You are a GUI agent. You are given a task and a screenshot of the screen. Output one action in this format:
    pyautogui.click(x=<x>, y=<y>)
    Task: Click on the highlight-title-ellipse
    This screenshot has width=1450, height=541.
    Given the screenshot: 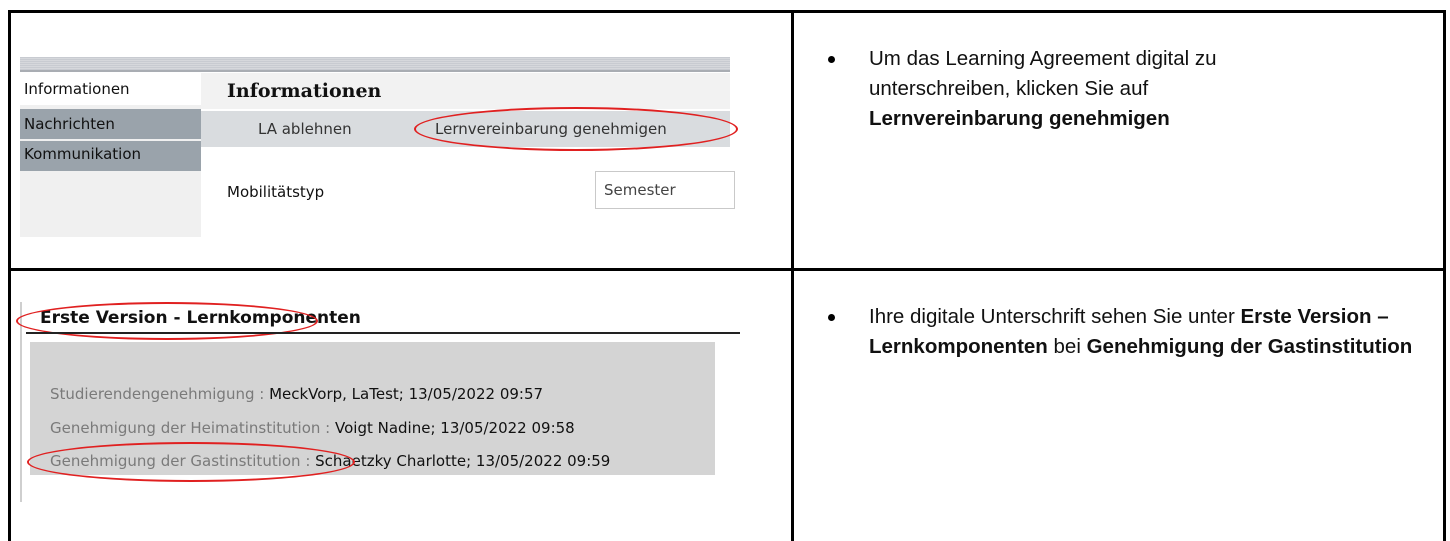 What is the action you would take?
    pyautogui.click(x=167, y=321)
    